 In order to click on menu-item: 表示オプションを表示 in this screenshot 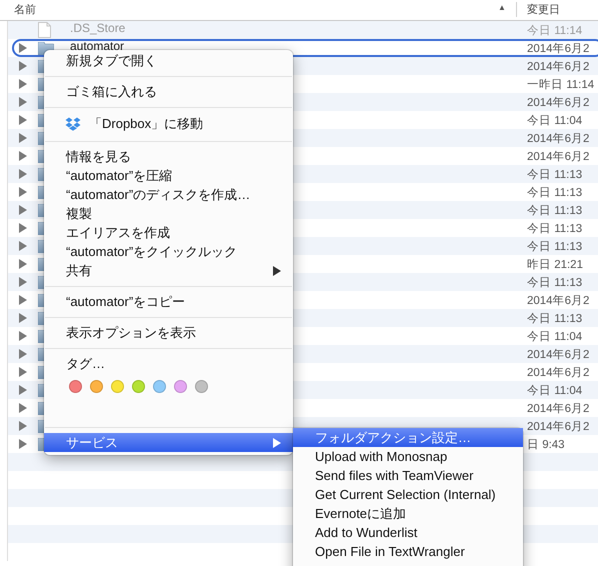, I will do `click(168, 332)`.